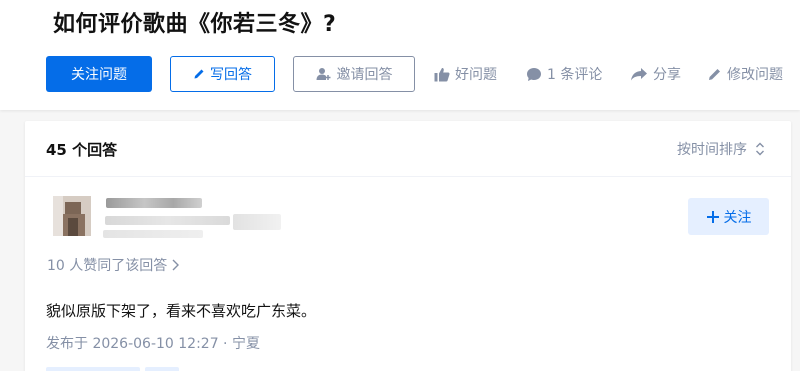  What do you see at coordinates (713, 217) in the screenshot?
I see `plus-icon` at bounding box center [713, 217].